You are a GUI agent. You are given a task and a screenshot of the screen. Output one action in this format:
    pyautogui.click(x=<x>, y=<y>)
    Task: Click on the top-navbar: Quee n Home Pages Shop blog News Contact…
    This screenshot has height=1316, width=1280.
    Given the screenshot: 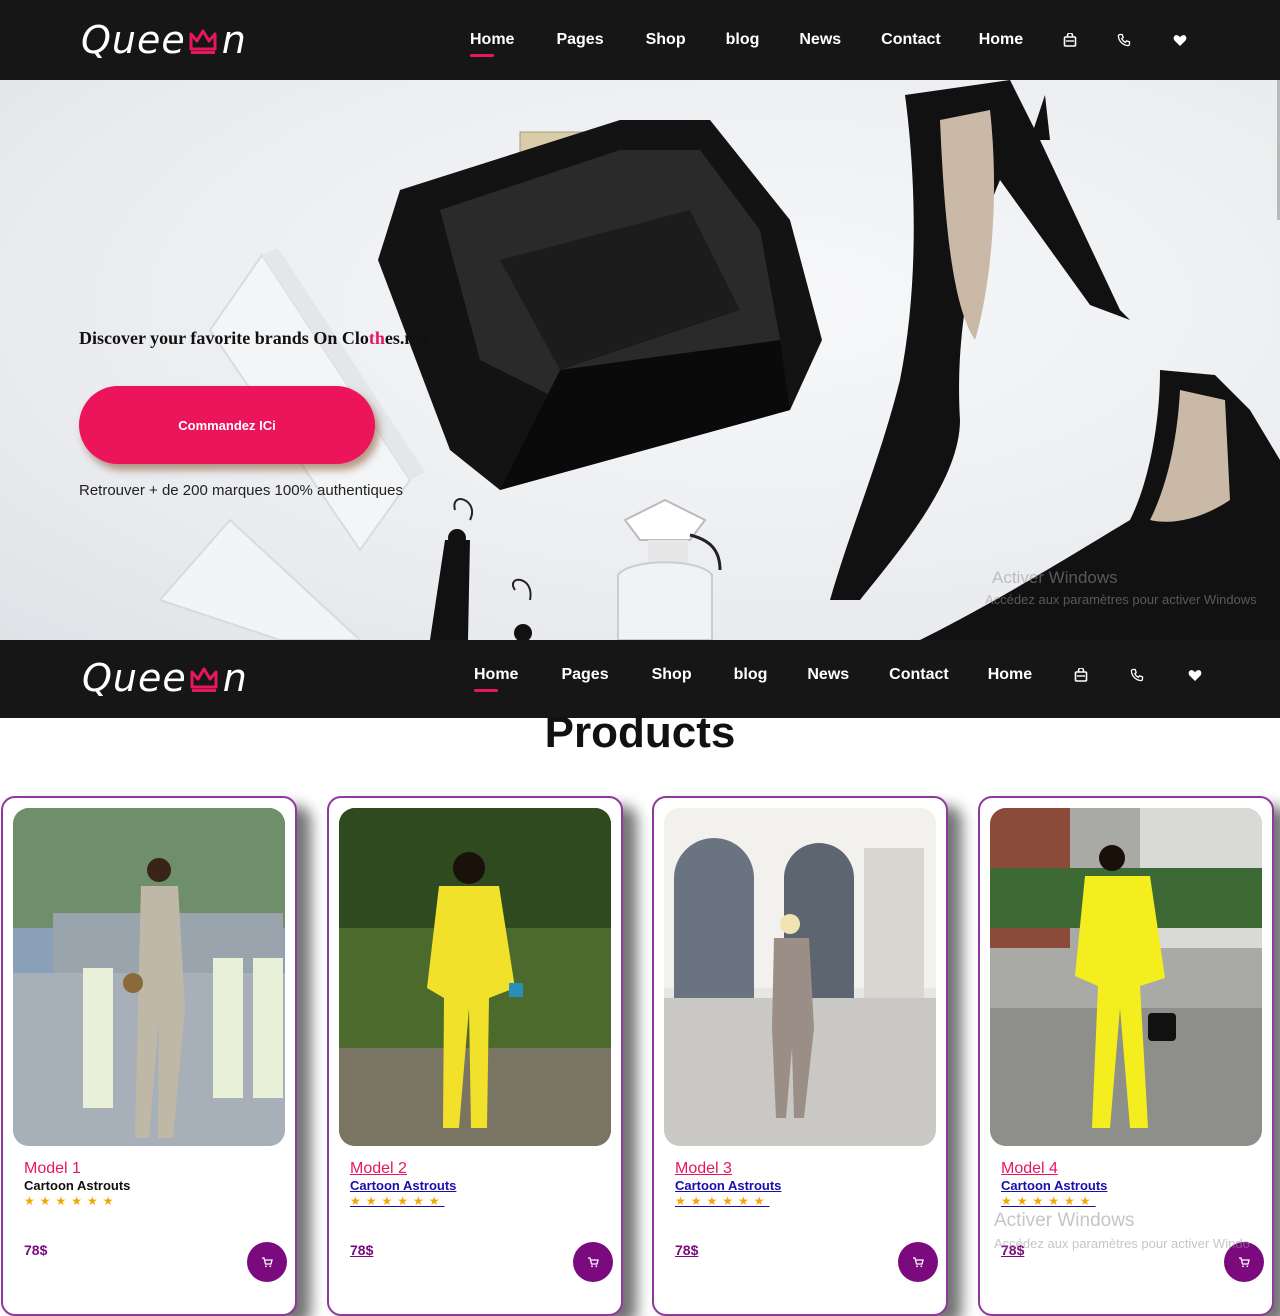 What is the action you would take?
    pyautogui.click(x=640, y=40)
    